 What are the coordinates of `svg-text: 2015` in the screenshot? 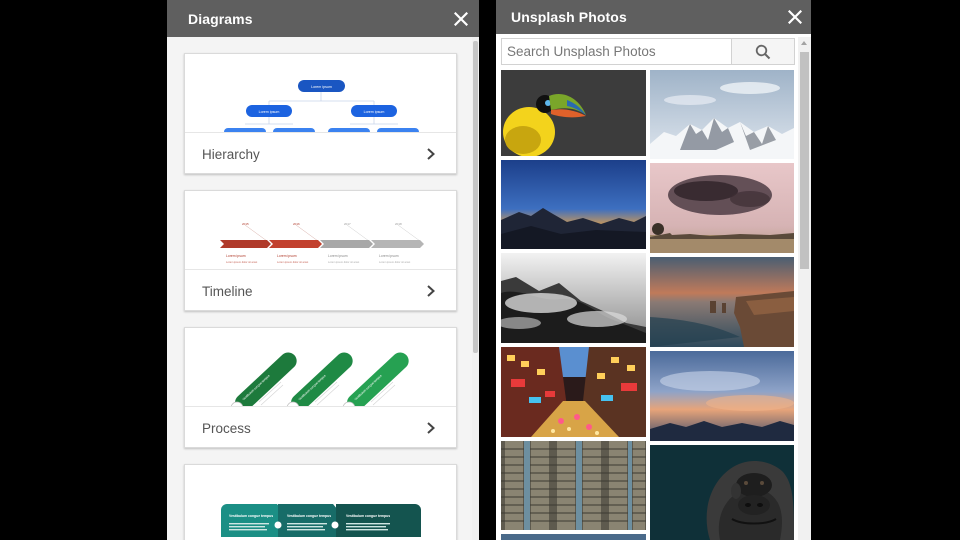 It's located at (245, 224).